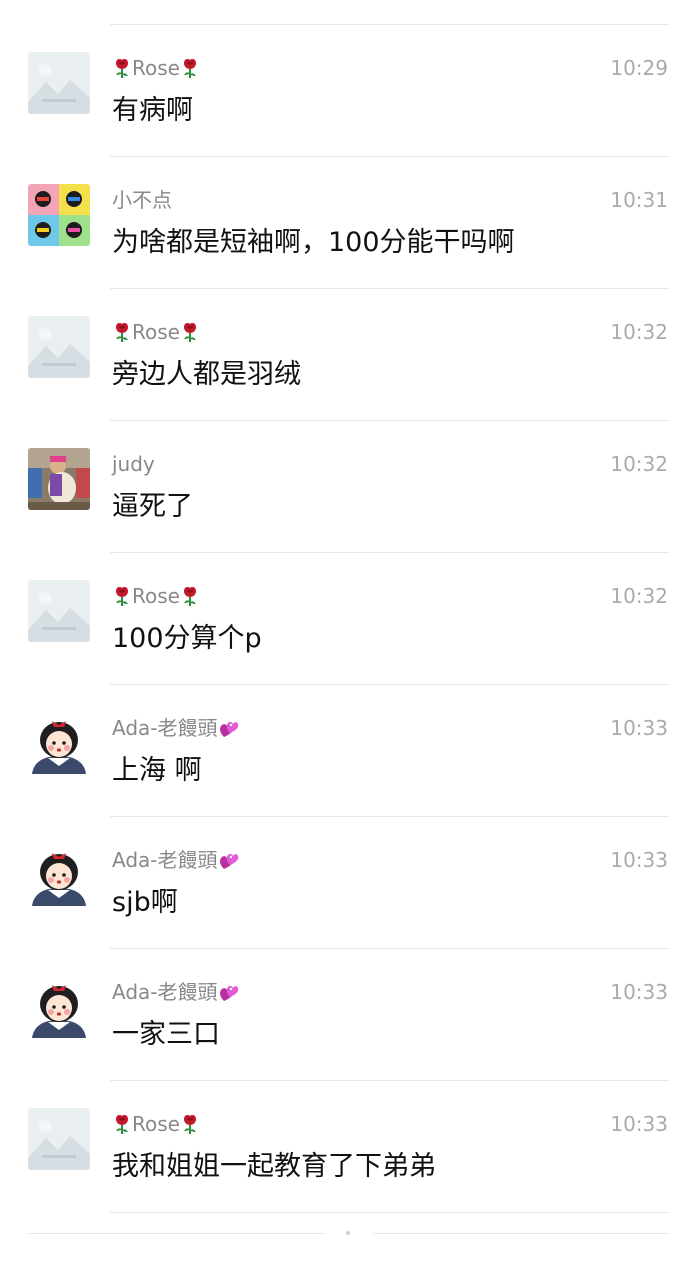  I want to click on message-text: sjb啊, so click(145, 903).